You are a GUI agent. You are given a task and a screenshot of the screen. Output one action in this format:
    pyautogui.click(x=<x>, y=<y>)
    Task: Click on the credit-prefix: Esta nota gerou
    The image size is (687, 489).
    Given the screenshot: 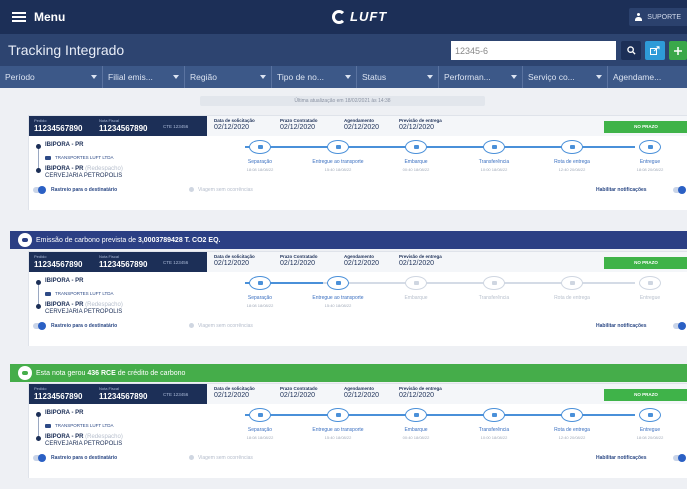 What is the action you would take?
    pyautogui.click(x=62, y=373)
    